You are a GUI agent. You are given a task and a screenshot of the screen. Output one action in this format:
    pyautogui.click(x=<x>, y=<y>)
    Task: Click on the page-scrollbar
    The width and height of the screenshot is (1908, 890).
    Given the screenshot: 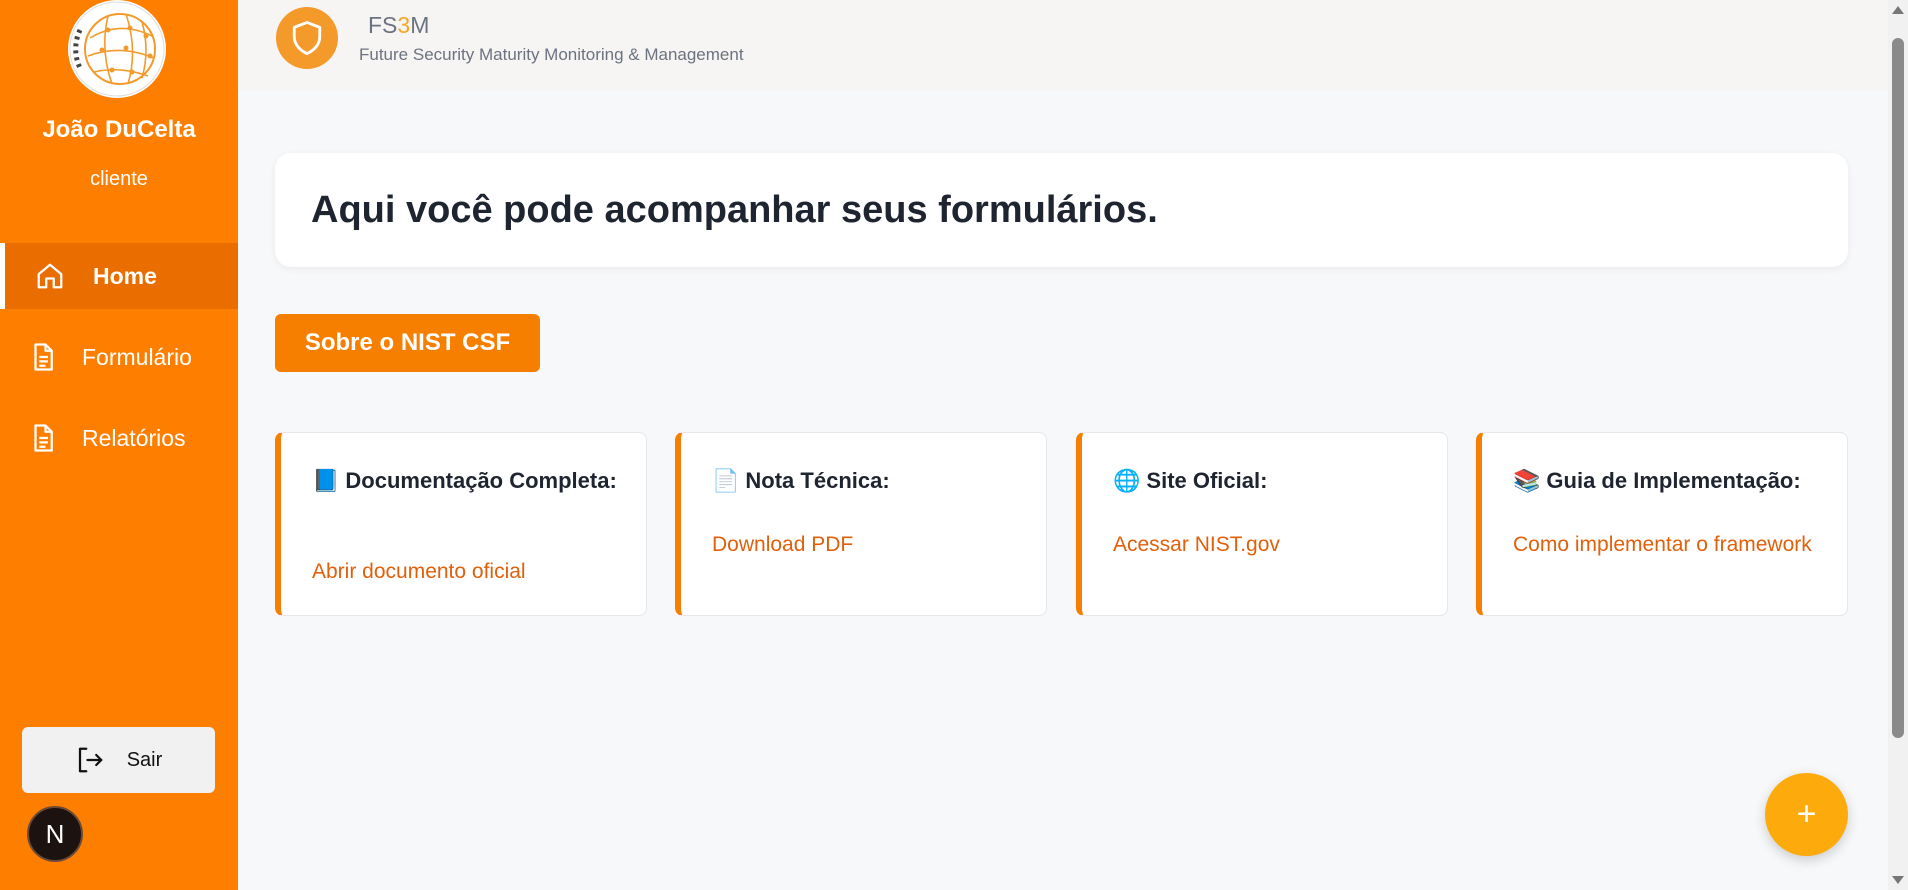 What is the action you would take?
    pyautogui.click(x=1898, y=445)
    